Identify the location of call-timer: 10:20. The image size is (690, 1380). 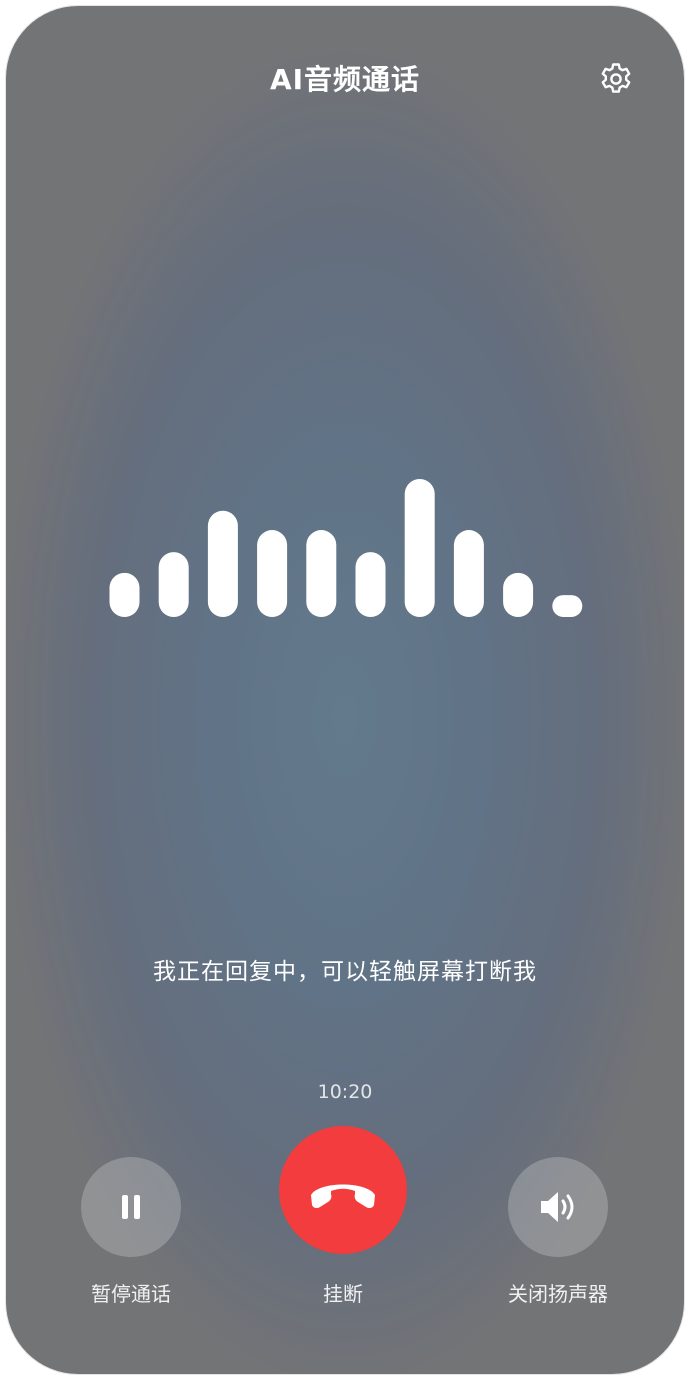
(345, 1092).